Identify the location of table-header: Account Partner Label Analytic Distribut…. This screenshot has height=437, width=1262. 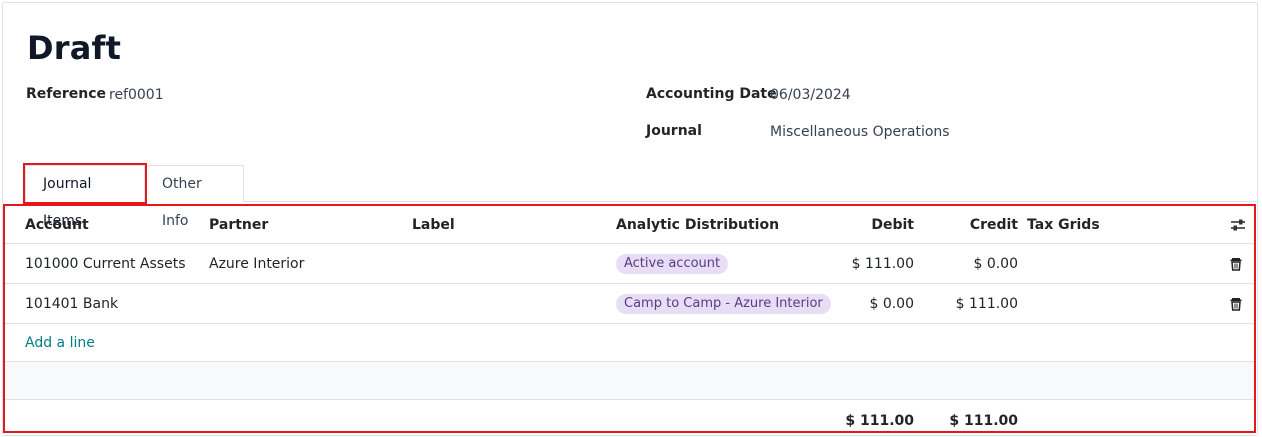
(629, 225).